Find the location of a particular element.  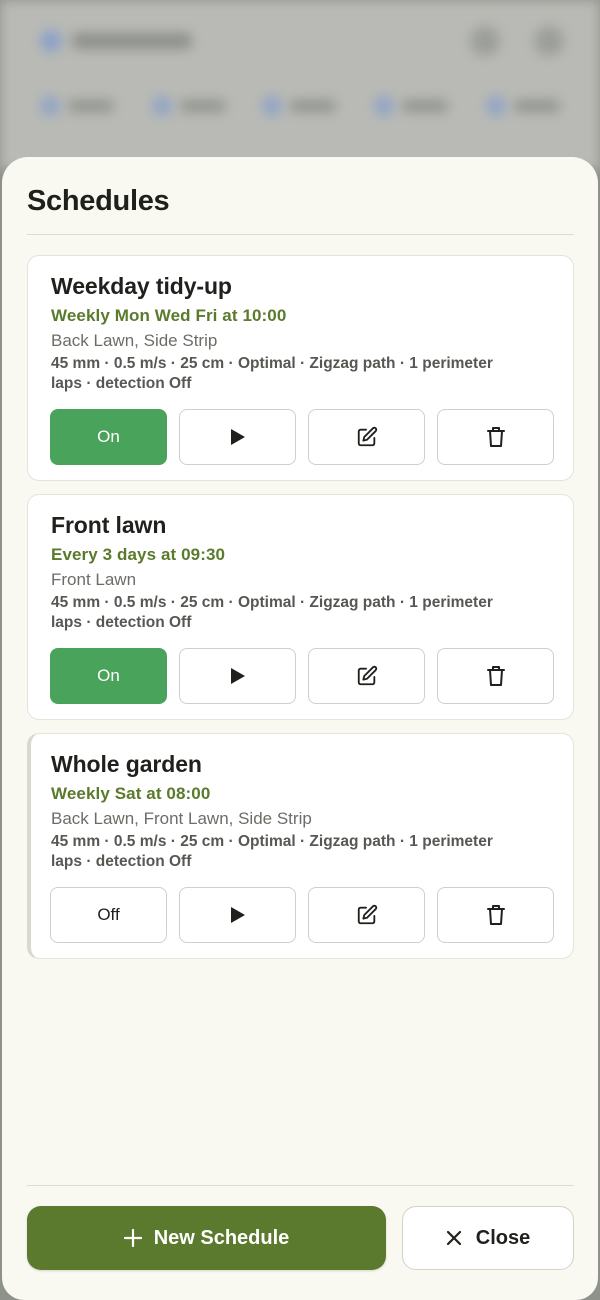

new-schedule-button: New Schedule is located at coordinates (206, 1238).